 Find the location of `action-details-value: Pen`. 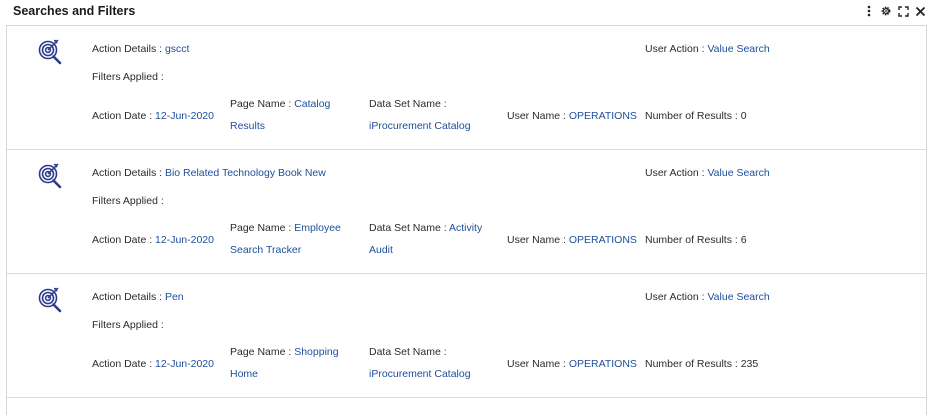

action-details-value: Pen is located at coordinates (174, 297).